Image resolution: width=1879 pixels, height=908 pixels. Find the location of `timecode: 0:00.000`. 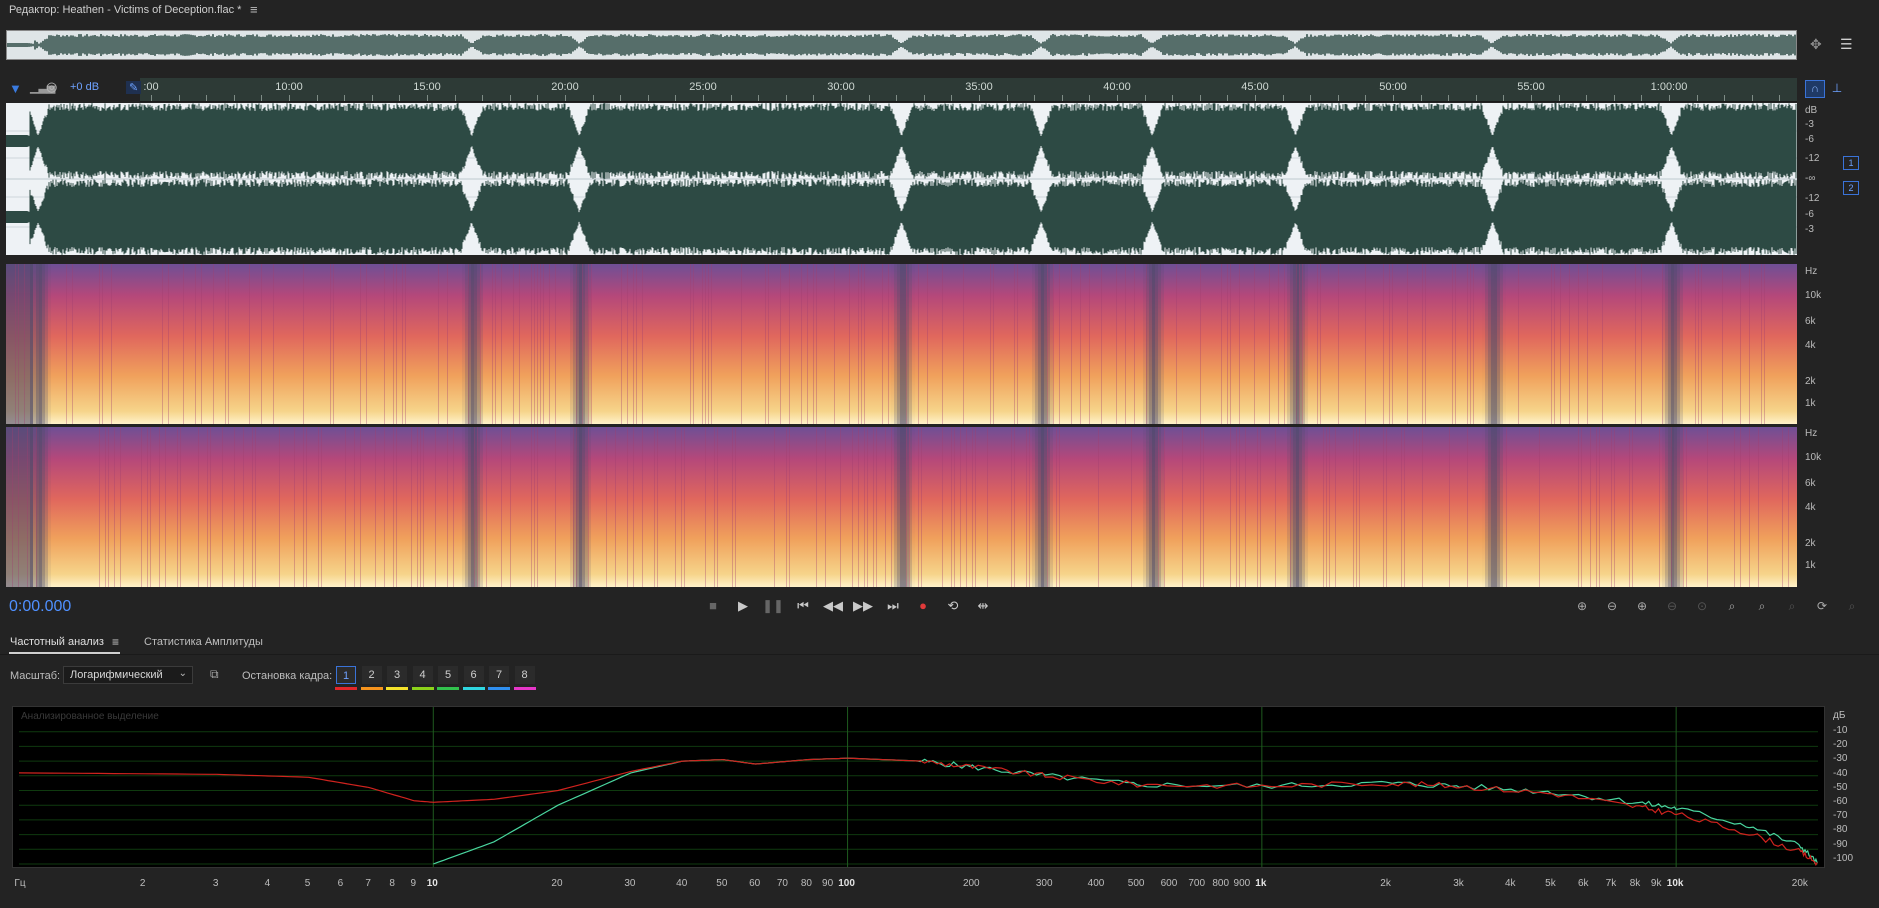

timecode: 0:00.000 is located at coordinates (40, 607).